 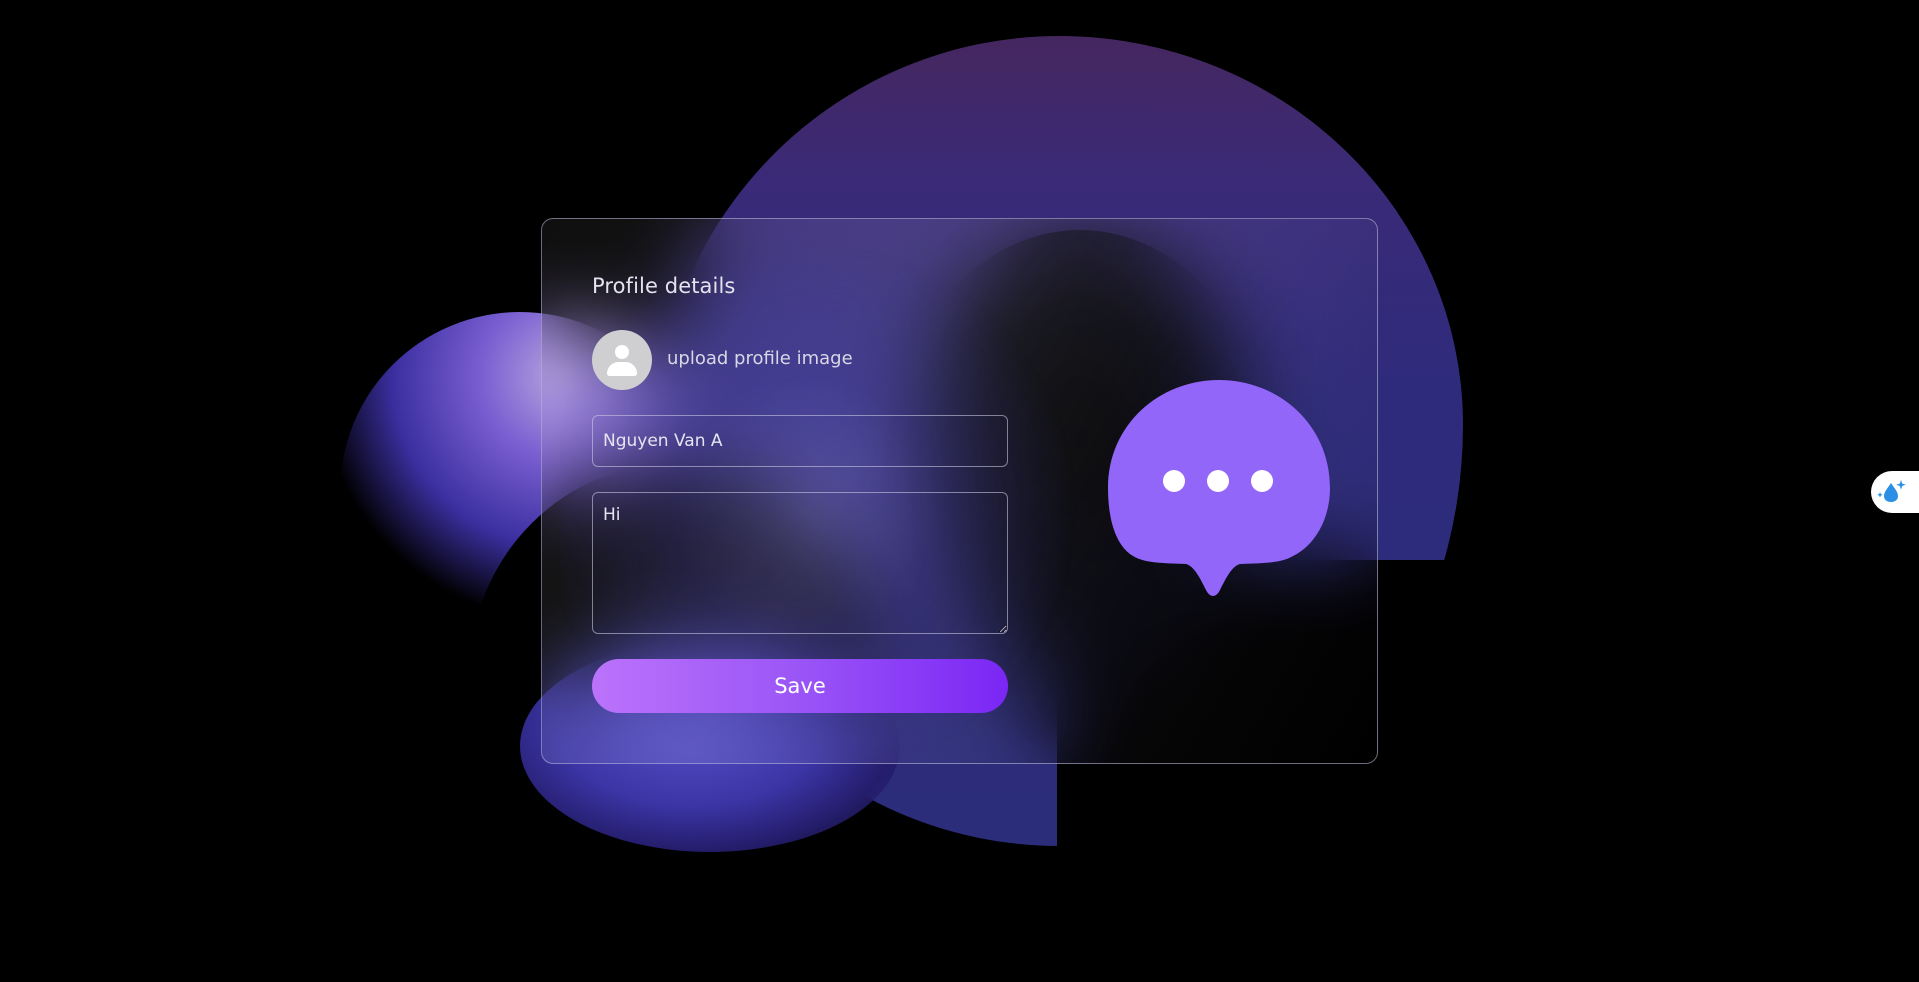 I want to click on chat-bubble-icon, so click(x=1219, y=488).